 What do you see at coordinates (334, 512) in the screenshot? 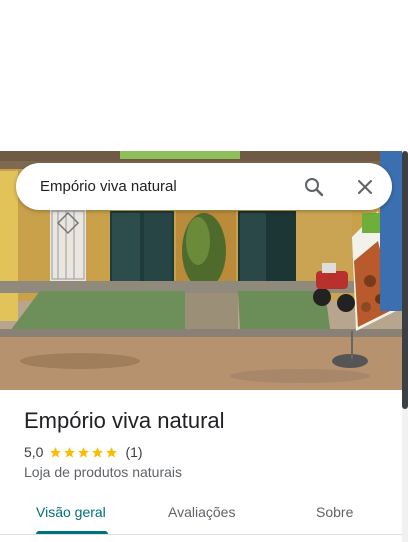
I see `tab-about: Sobre` at bounding box center [334, 512].